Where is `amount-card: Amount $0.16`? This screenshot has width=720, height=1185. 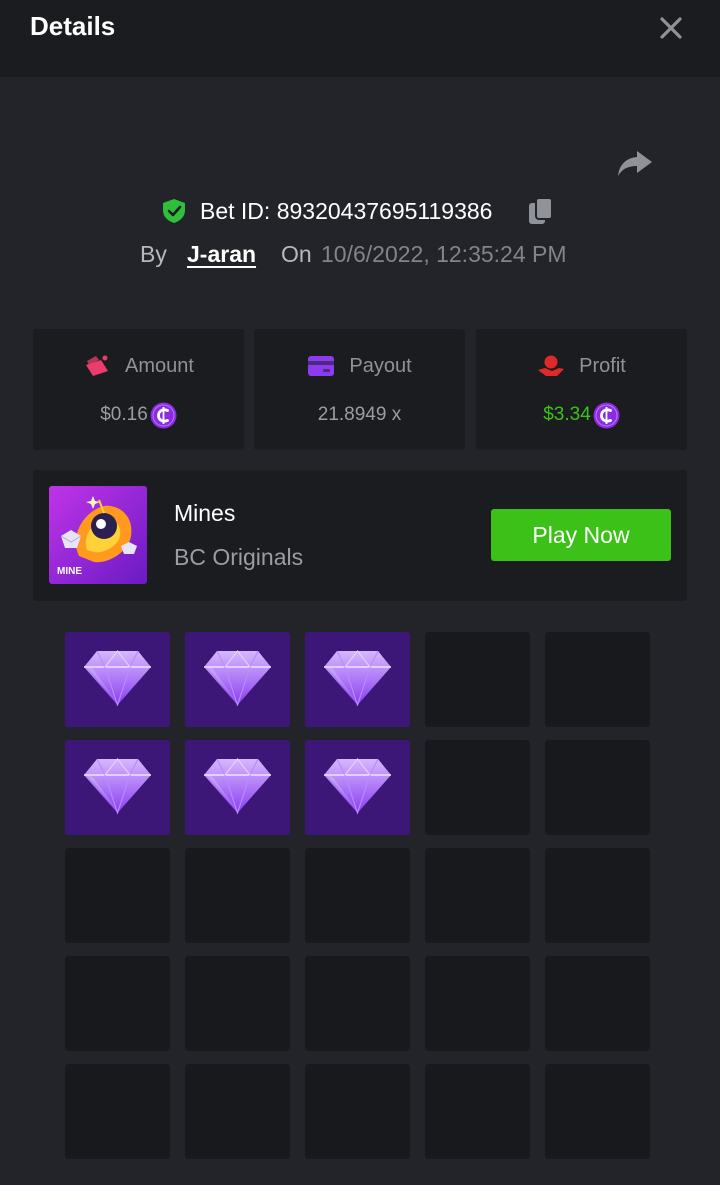 amount-card: Amount $0.16 is located at coordinates (138, 389).